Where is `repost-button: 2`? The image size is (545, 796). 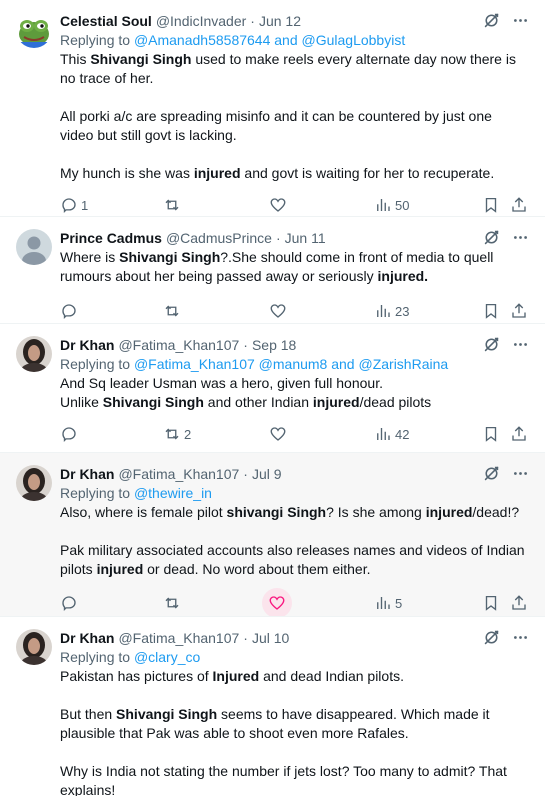
repost-button: 2 is located at coordinates (177, 433).